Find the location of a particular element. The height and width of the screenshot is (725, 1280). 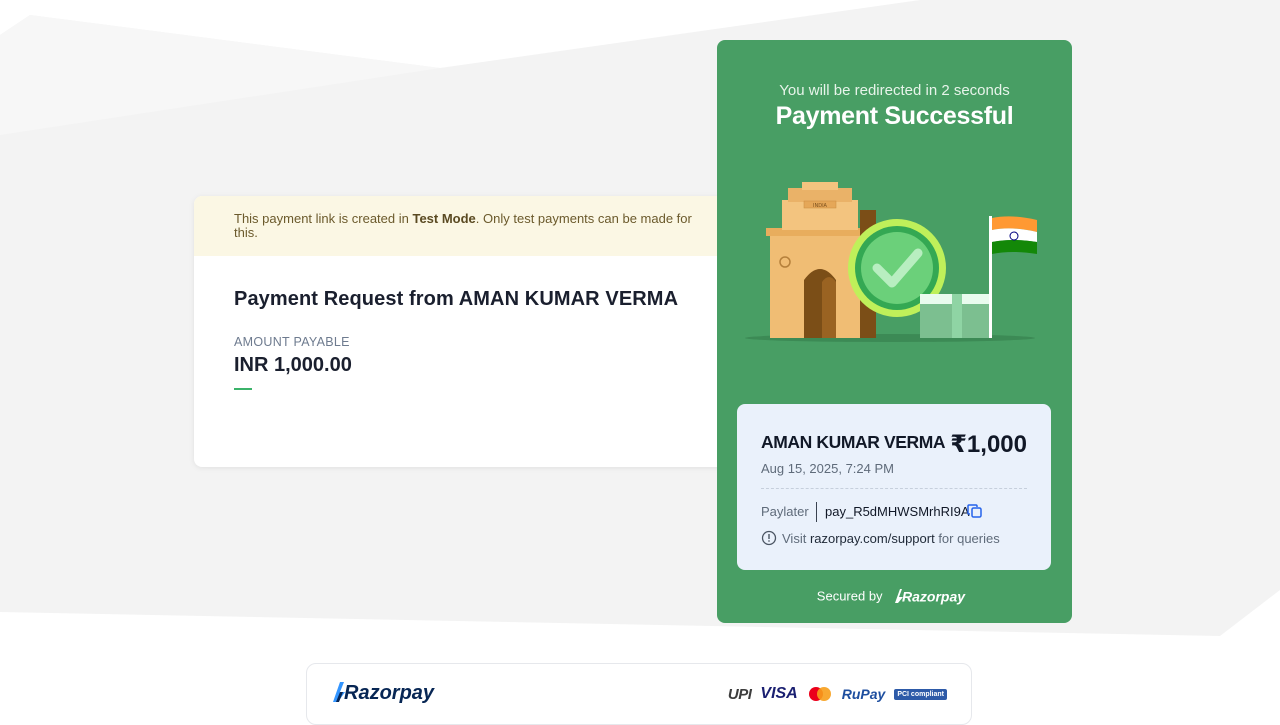

illustration-india-label: INDIA is located at coordinates (820, 206).